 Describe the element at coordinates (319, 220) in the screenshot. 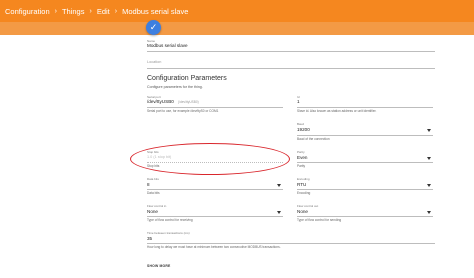

I see `flow-control-out-description: Type of flow control for sending` at that location.